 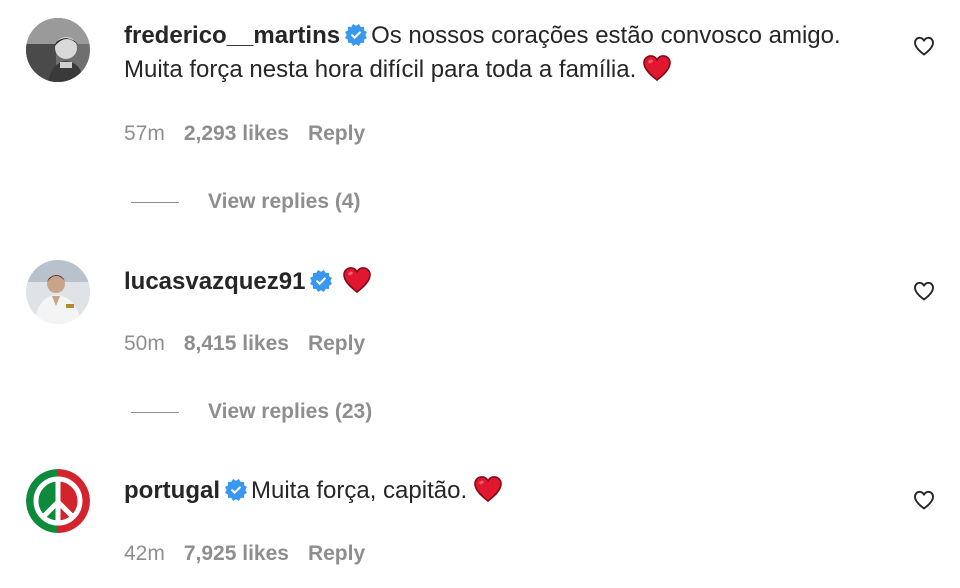 What do you see at coordinates (236, 343) in the screenshot?
I see `comment-likes: 8,415 likes` at bounding box center [236, 343].